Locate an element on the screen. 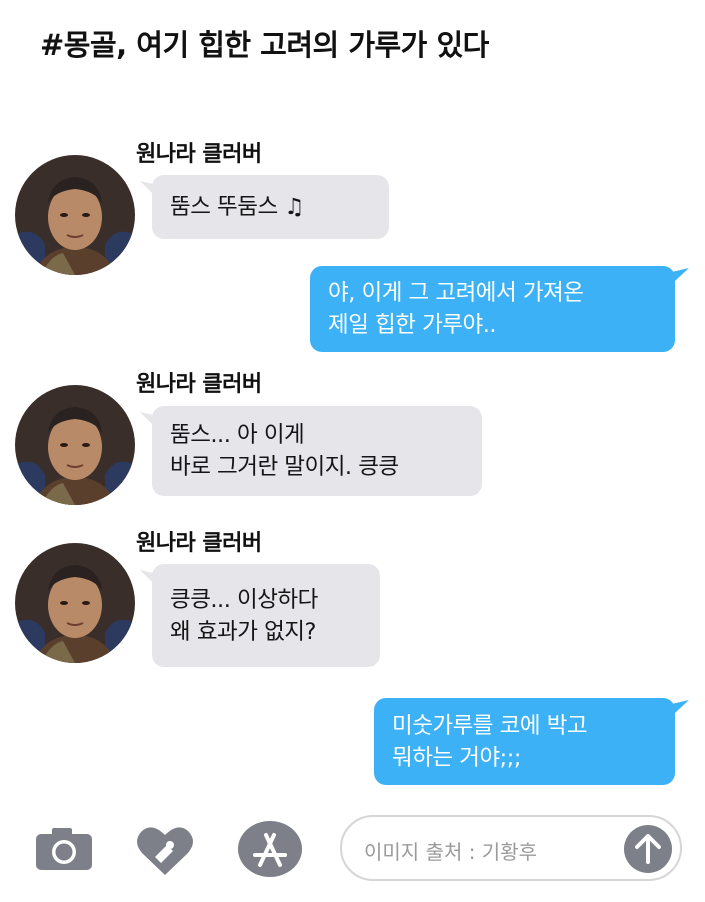 The height and width of the screenshot is (902, 705). message-input: 이미지 출처 : 기황후 is located at coordinates (511, 848).